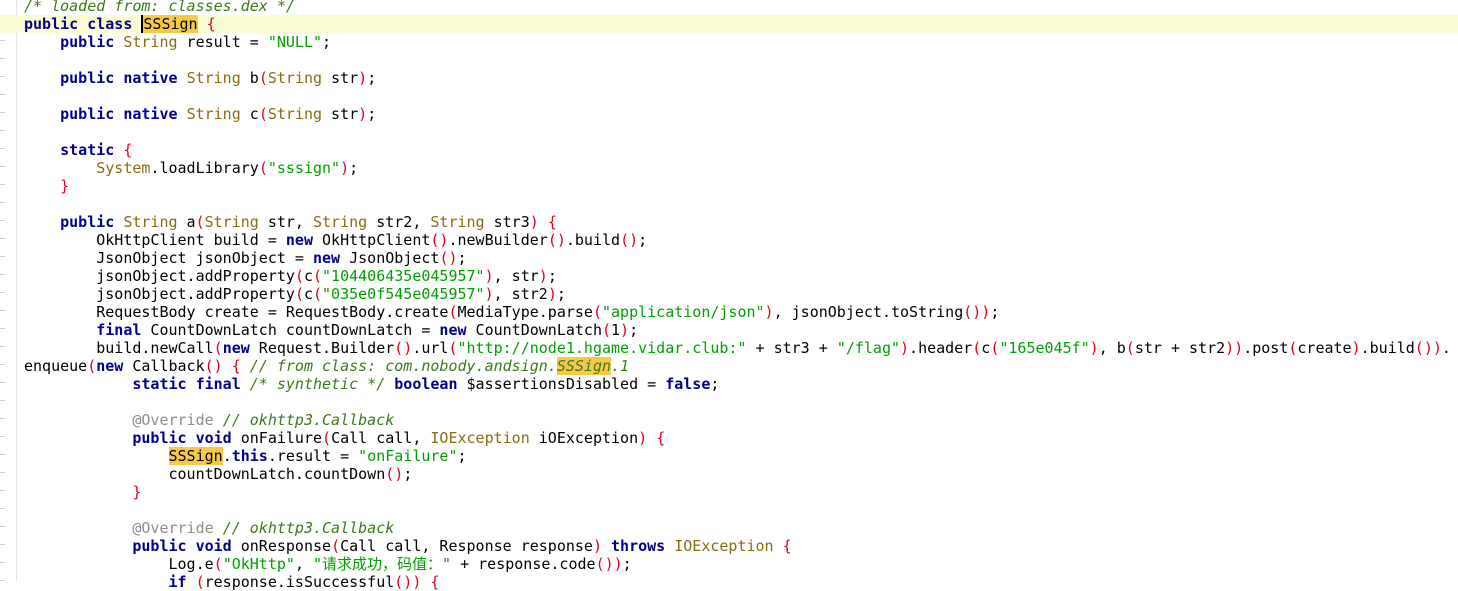  Describe the element at coordinates (520, 294) in the screenshot. I see `code-token: , str2` at that location.